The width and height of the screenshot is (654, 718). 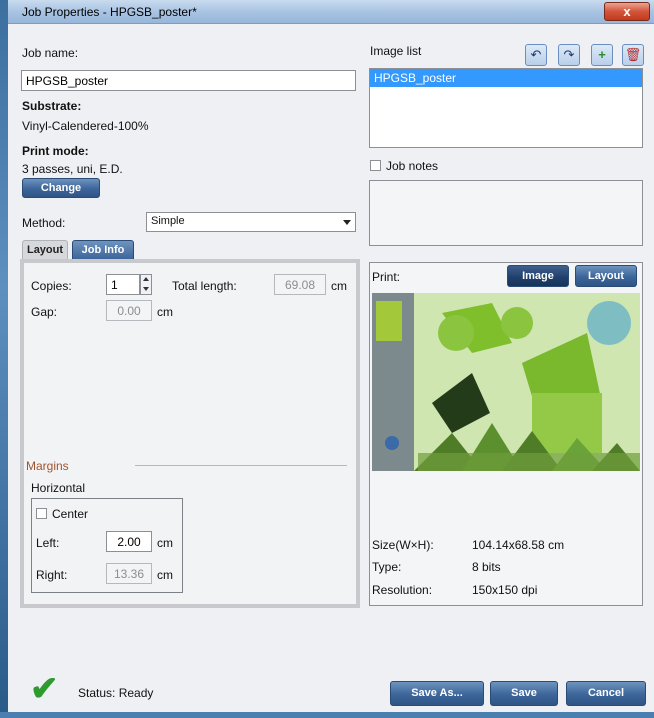 I want to click on layout-view-button: Layout, so click(x=606, y=276).